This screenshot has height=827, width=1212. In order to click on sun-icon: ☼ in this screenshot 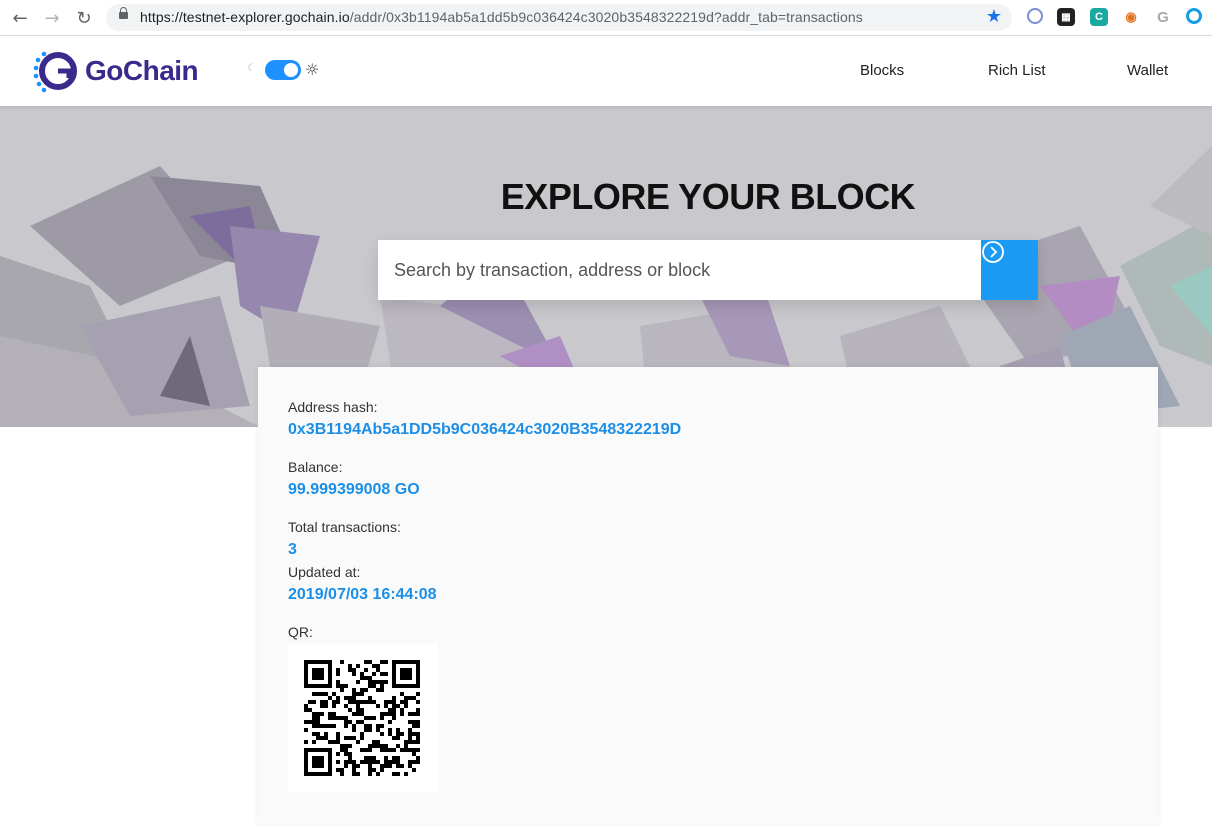, I will do `click(312, 69)`.